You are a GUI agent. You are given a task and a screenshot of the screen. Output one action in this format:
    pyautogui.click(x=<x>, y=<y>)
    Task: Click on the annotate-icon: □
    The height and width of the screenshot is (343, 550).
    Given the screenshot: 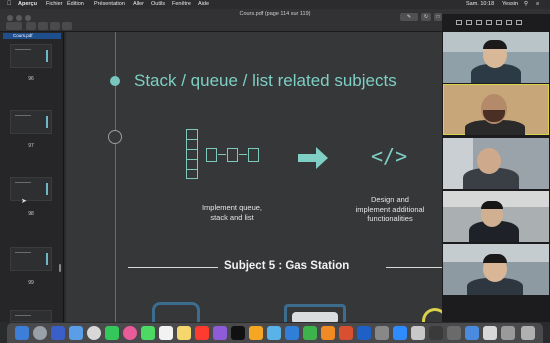 What is the action you would take?
    pyautogui.click(x=438, y=17)
    